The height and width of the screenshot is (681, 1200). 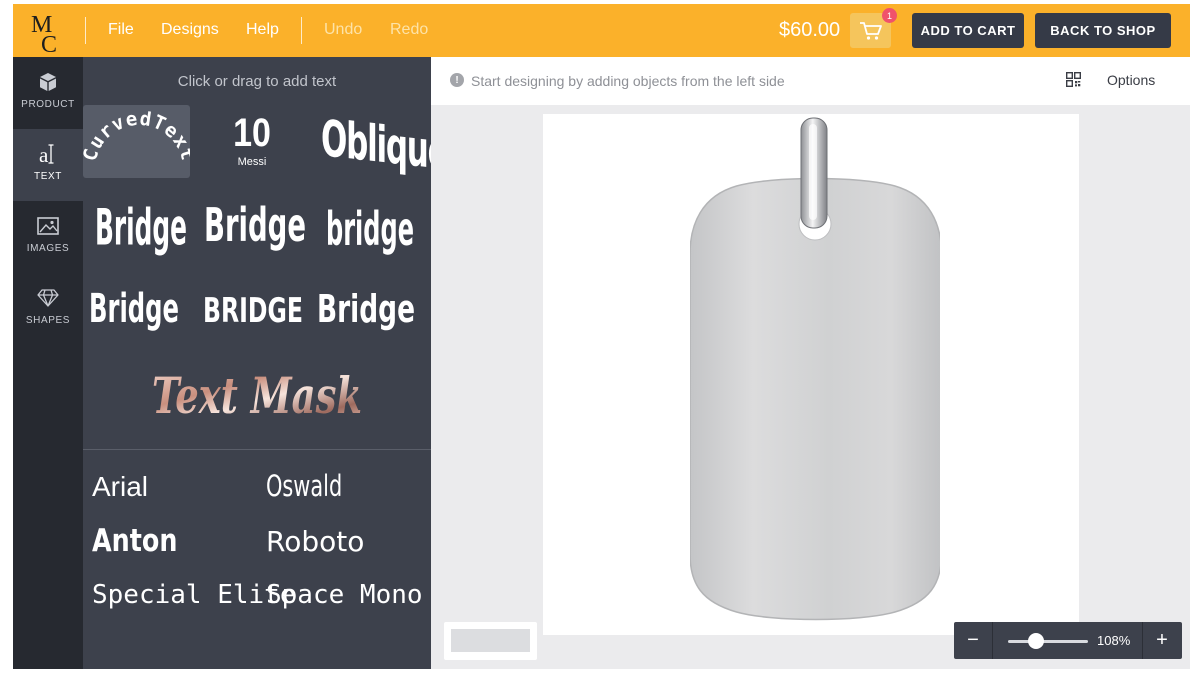 What do you see at coordinates (257, 81) in the screenshot?
I see `panel-hint: Click or drag to add text` at bounding box center [257, 81].